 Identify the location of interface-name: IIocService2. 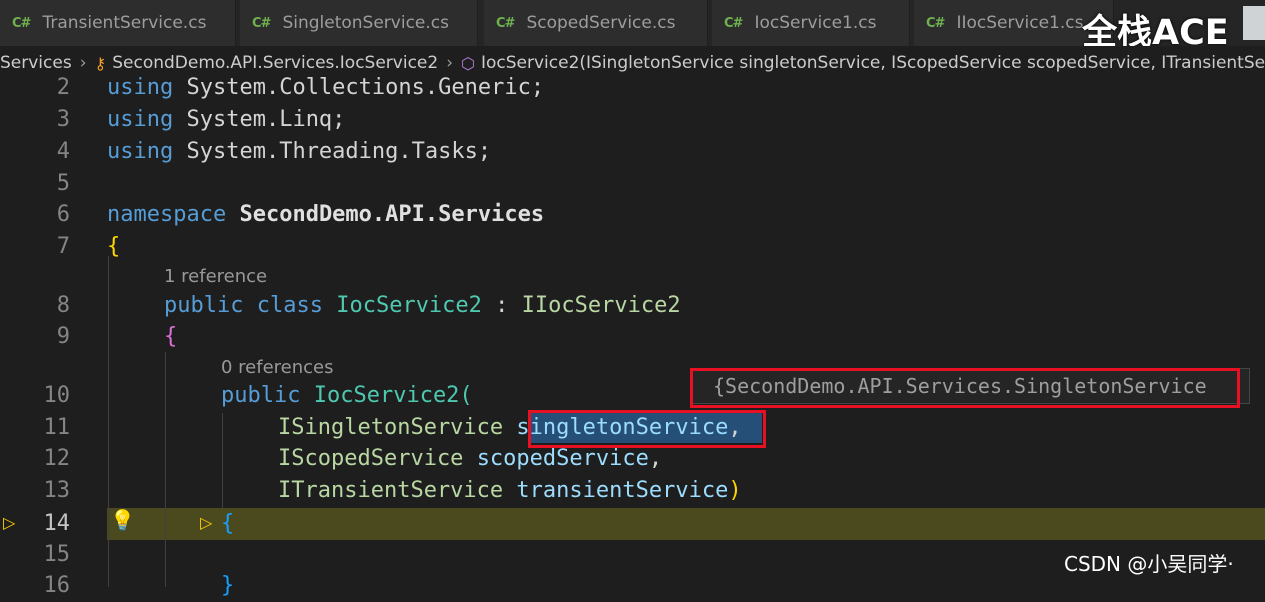
(601, 305).